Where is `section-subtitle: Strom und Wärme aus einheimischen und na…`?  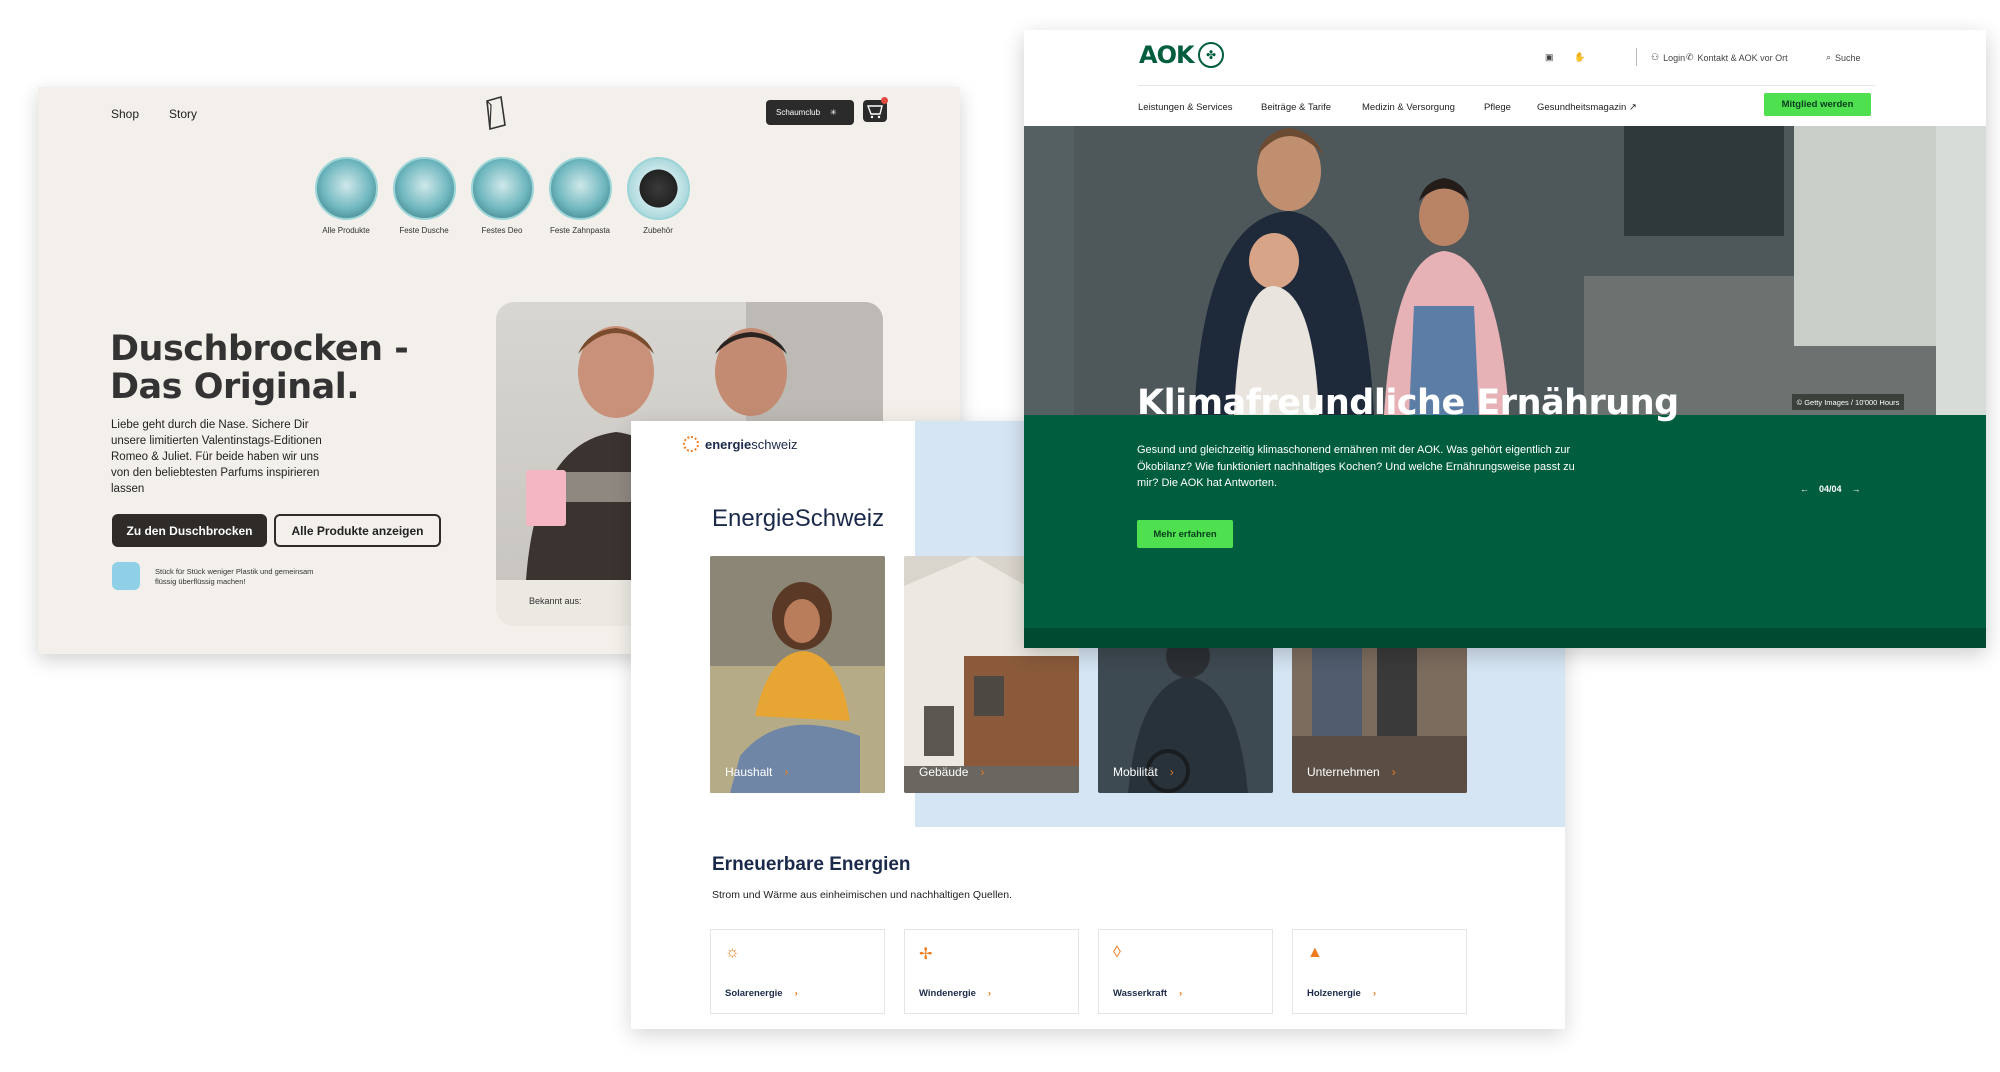 section-subtitle: Strom und Wärme aus einheimischen und na… is located at coordinates (862, 895).